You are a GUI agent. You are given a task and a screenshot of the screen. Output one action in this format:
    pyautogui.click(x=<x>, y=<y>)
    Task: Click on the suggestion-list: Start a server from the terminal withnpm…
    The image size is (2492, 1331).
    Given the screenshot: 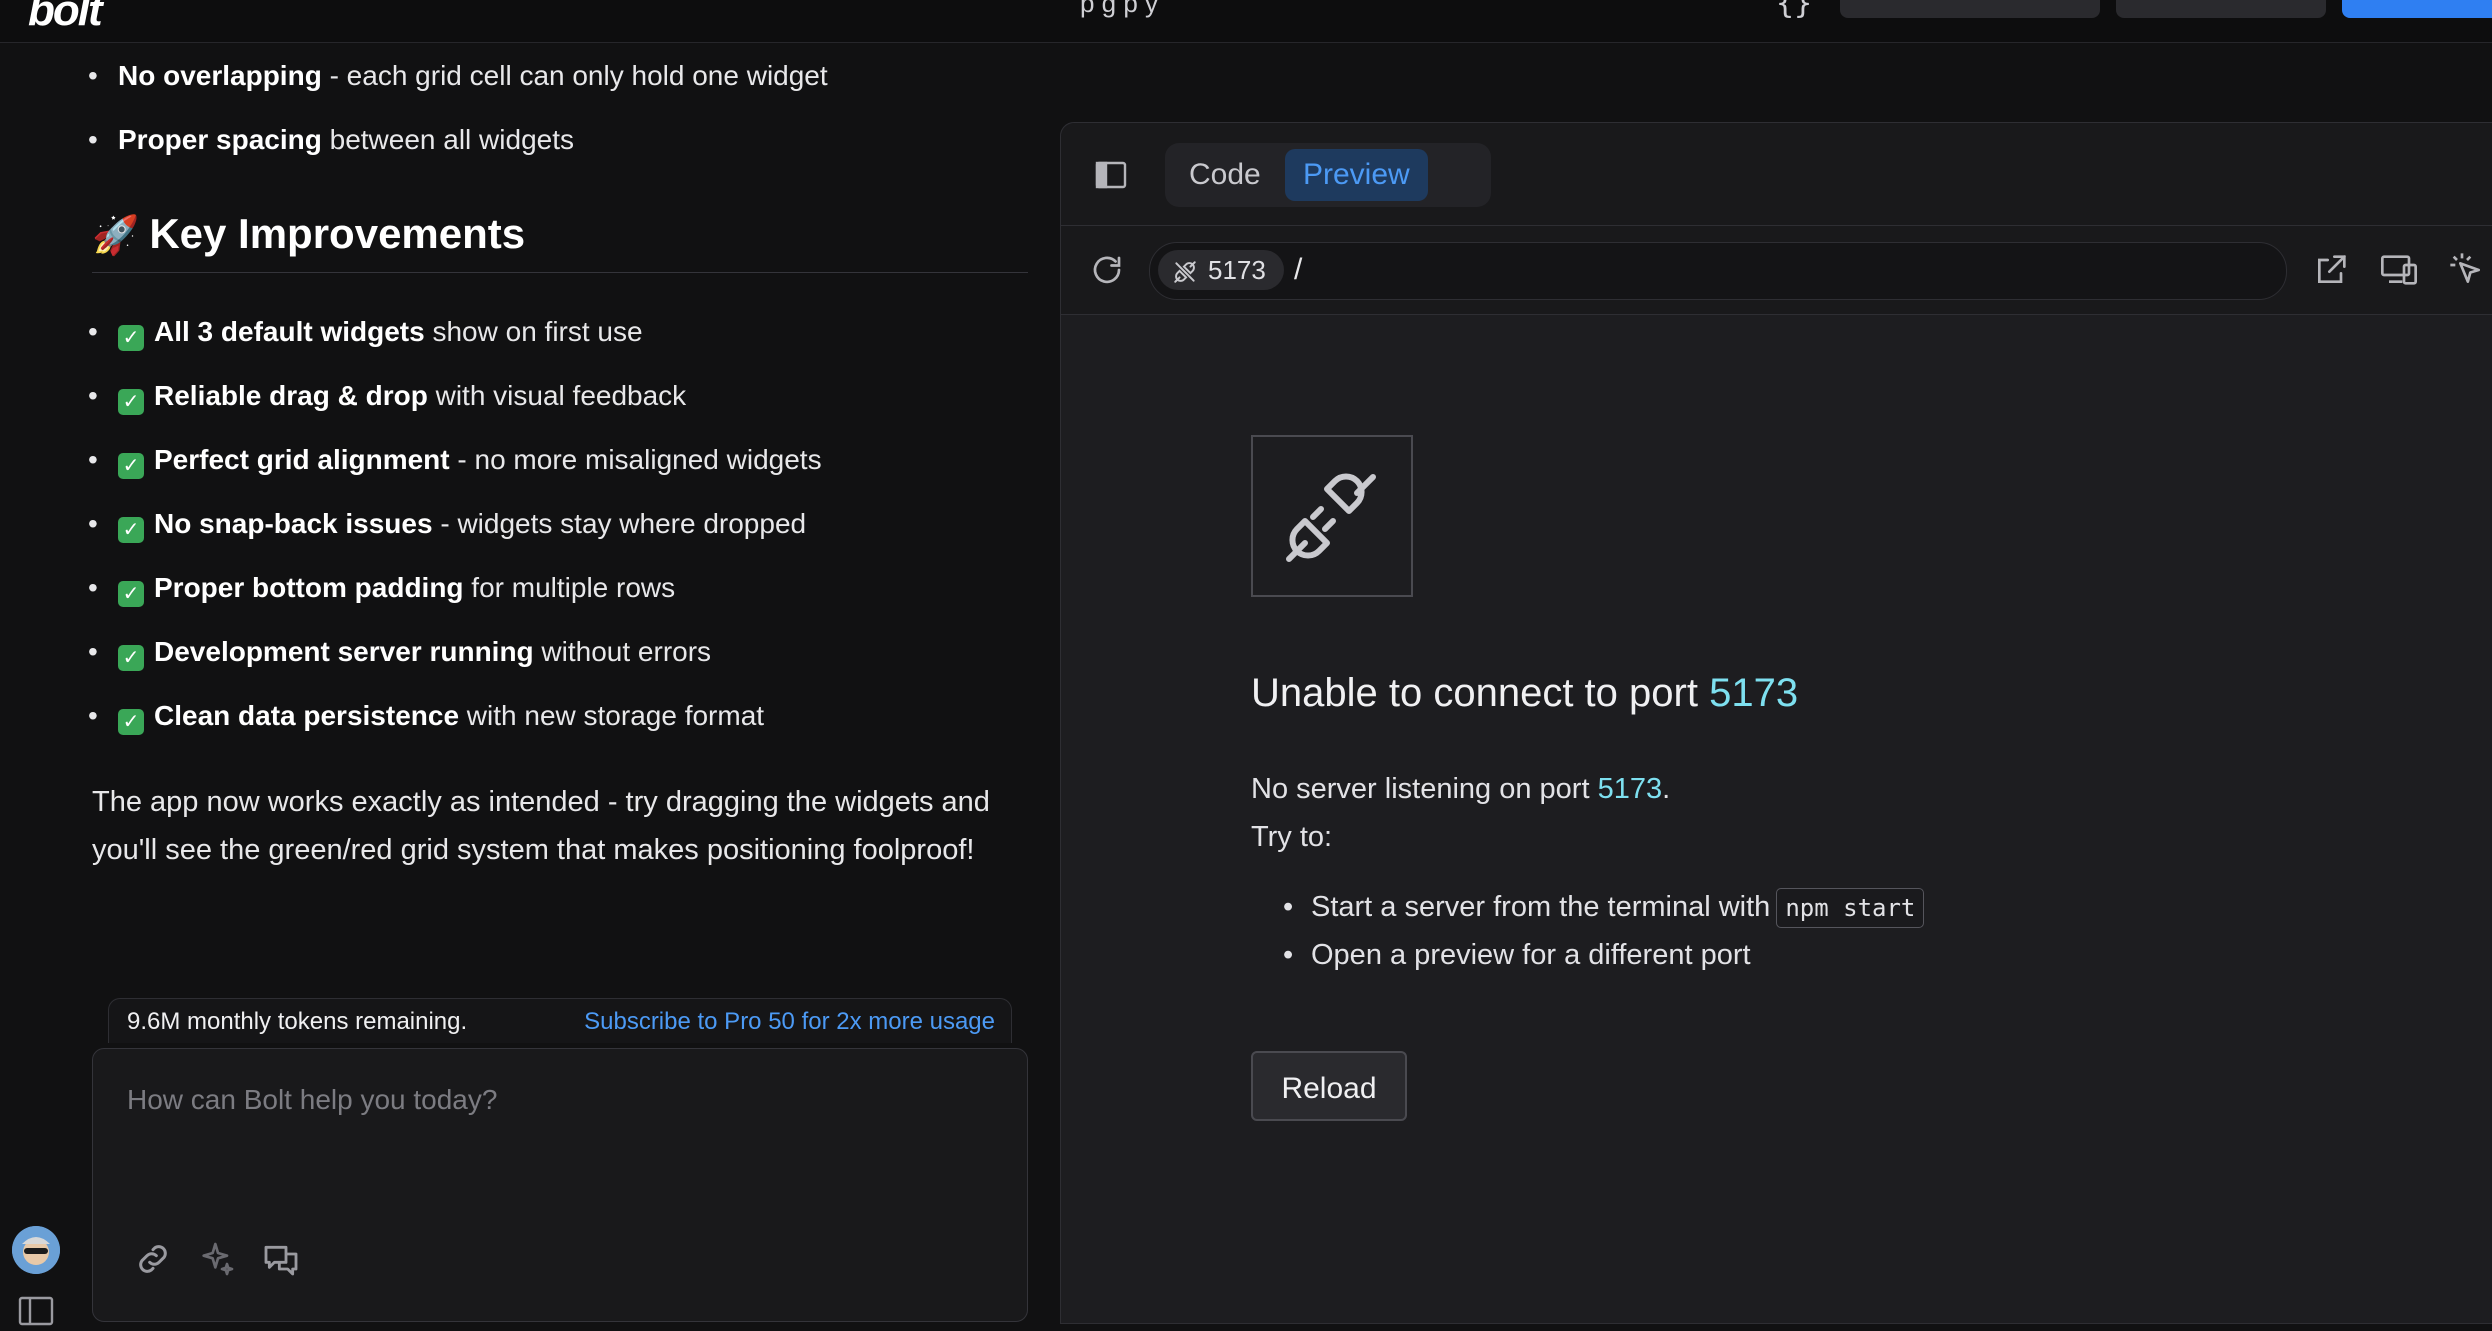 What is the action you would take?
    pyautogui.click(x=1604, y=931)
    